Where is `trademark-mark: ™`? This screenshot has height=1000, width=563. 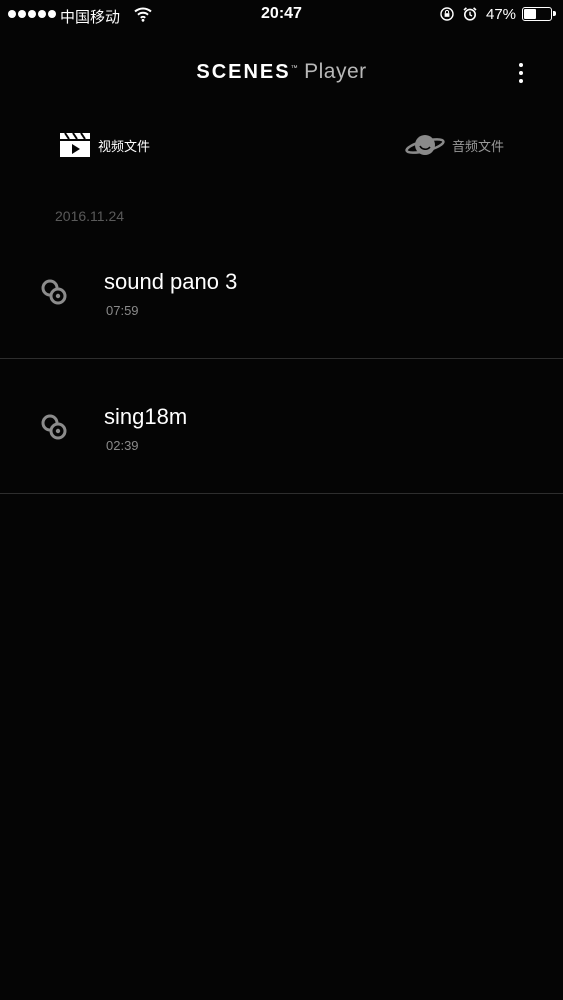
trademark-mark: ™ is located at coordinates (294, 68).